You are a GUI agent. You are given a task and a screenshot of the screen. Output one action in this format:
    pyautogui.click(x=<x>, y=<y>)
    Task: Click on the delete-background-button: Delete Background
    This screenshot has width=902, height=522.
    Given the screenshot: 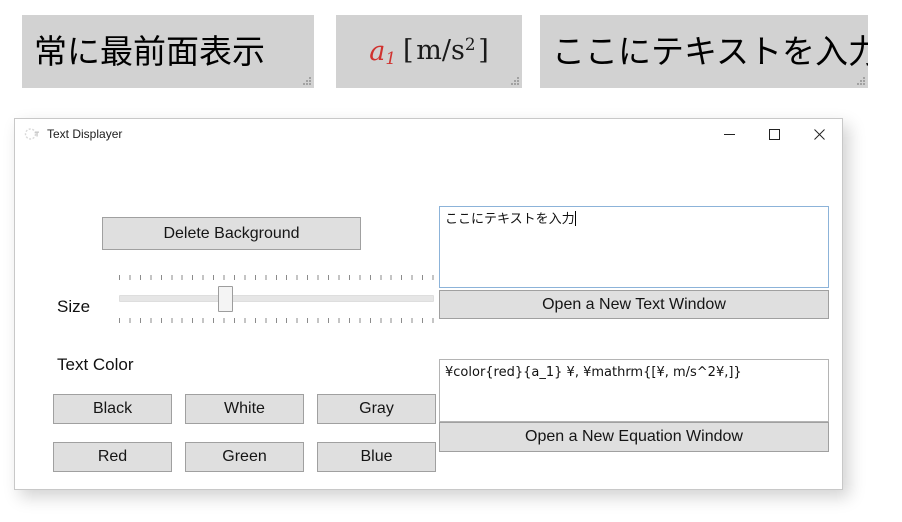 What is the action you would take?
    pyautogui.click(x=231, y=233)
    